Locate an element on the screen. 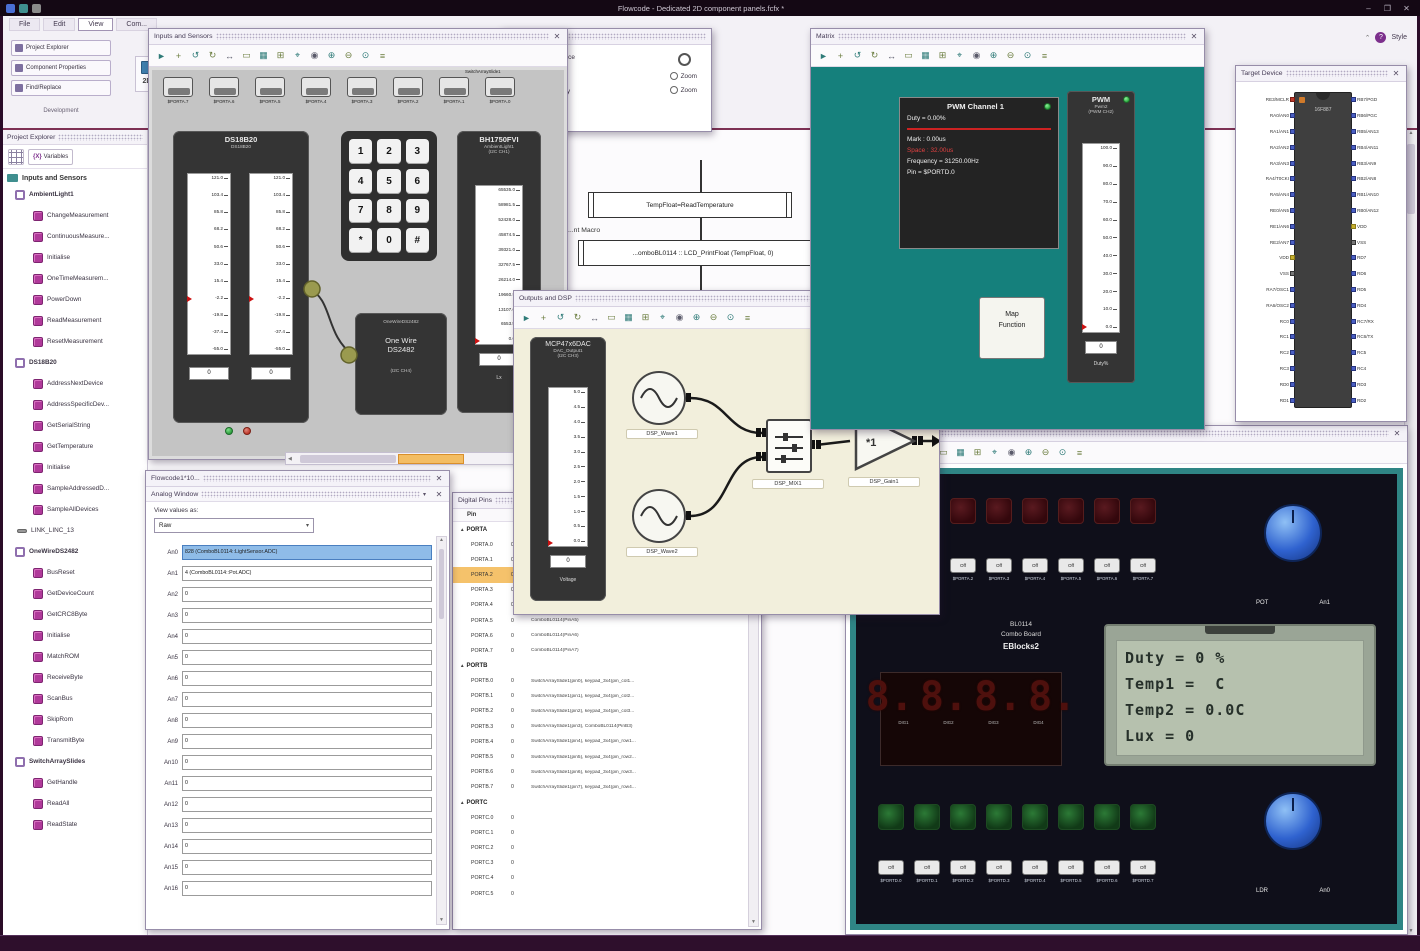 The width and height of the screenshot is (1420, 951). slide-switch: $PORTA.3 is located at coordinates (362, 90).